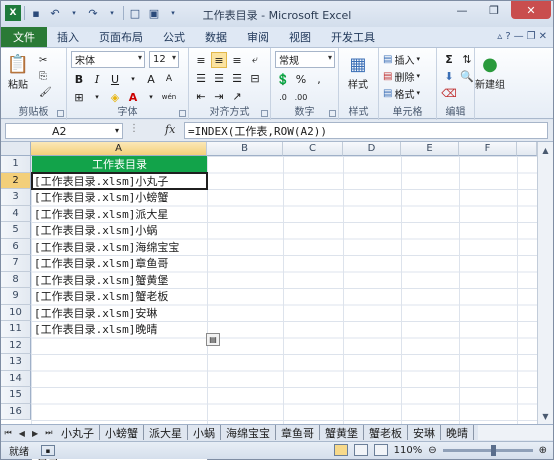 This screenshot has width=554, height=460. I want to click on italic-button: I, so click(97, 79).